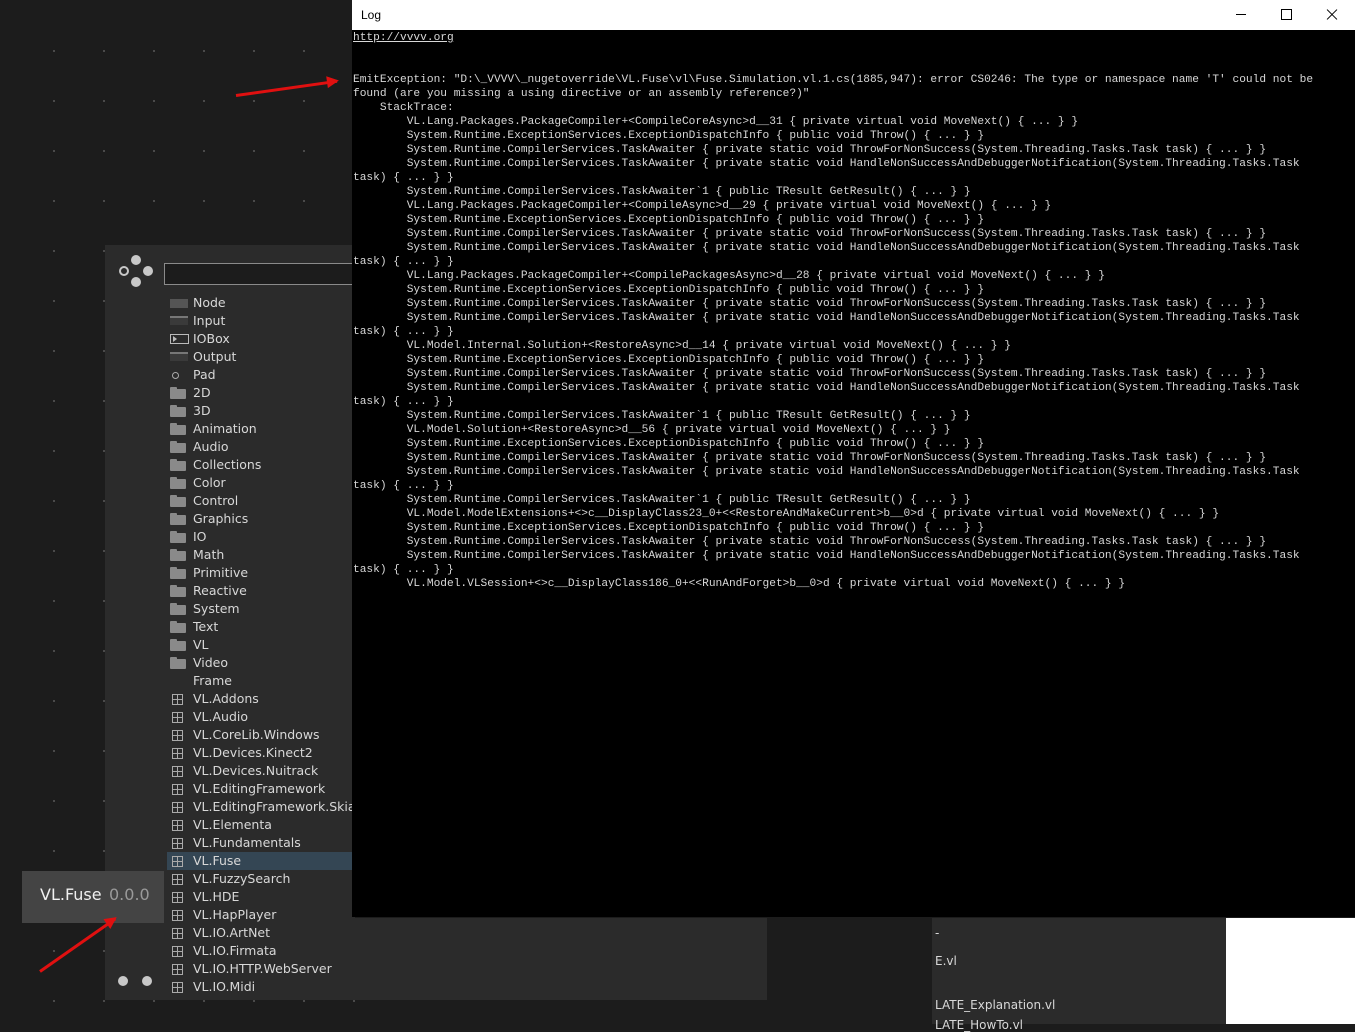  Describe the element at coordinates (209, 320) in the screenshot. I see `node-list-item-label: Input` at that location.